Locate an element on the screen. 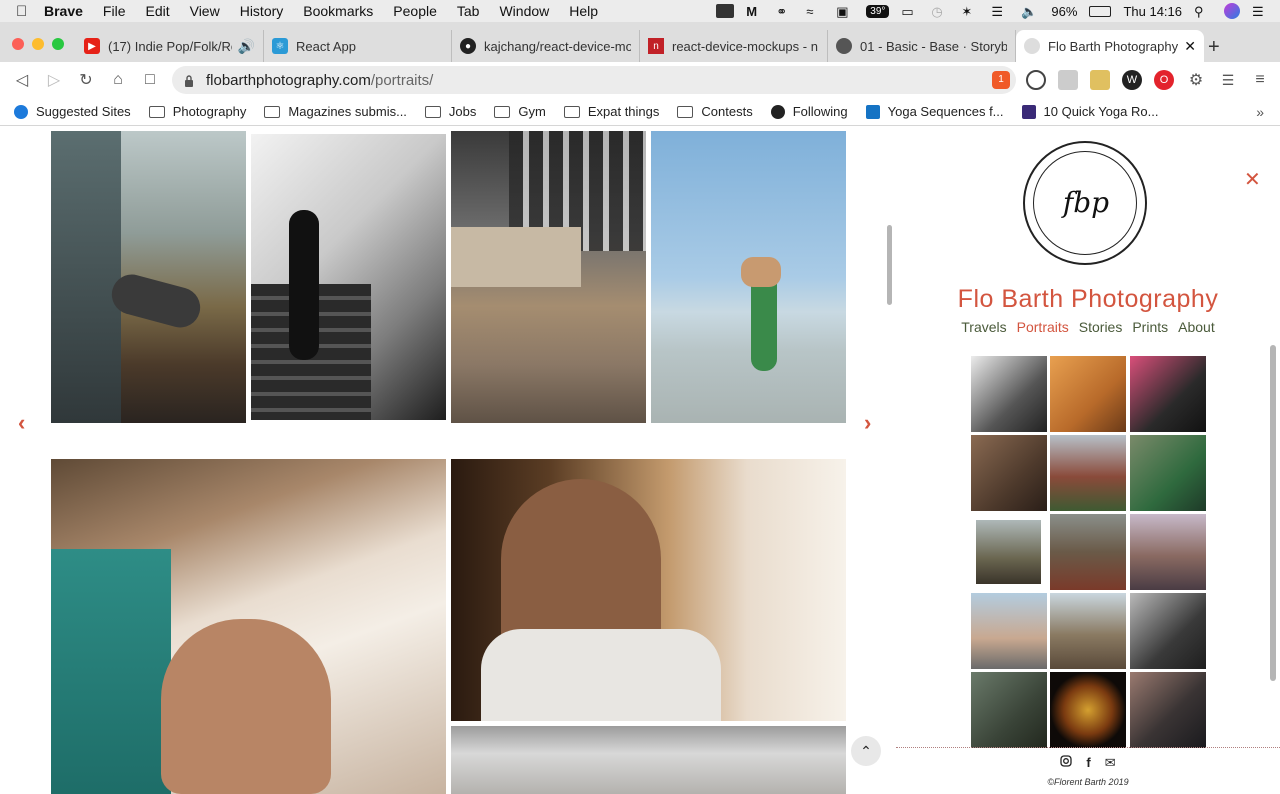 This screenshot has width=1280, height=794. bookmark-button: □ is located at coordinates (150, 80).